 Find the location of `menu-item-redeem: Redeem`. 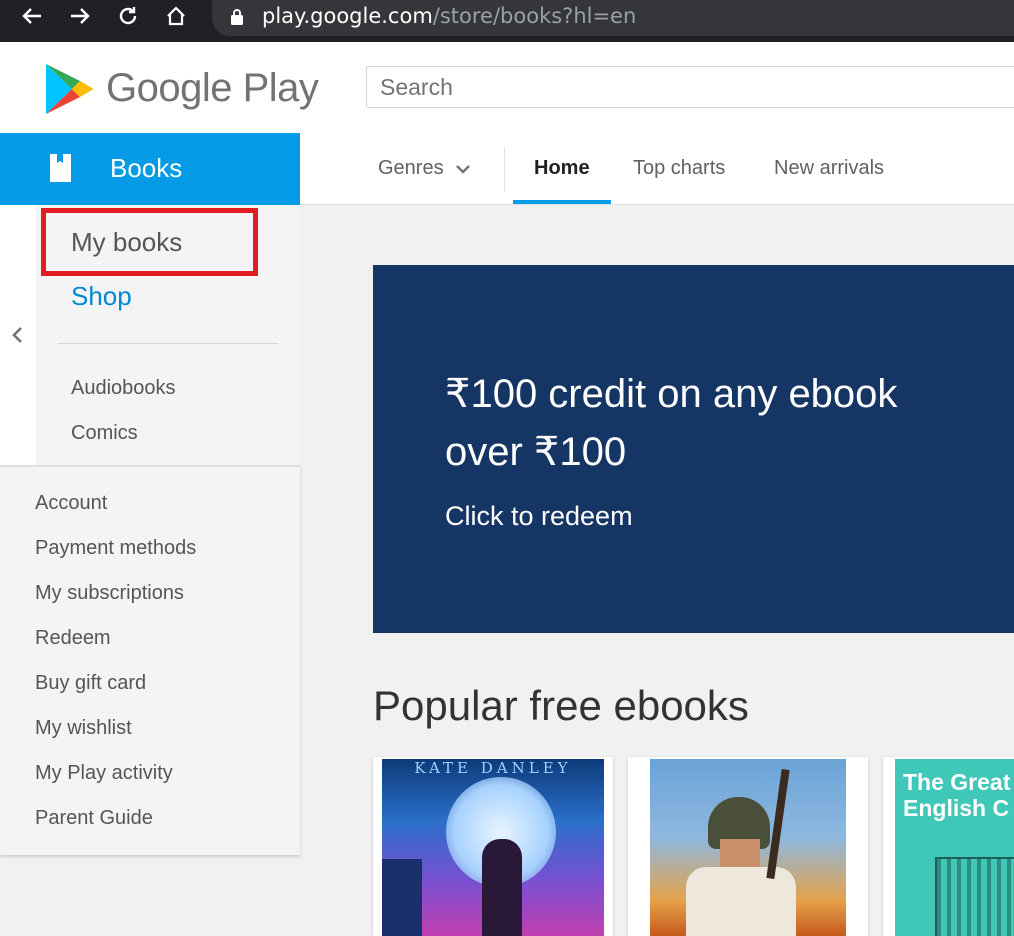

menu-item-redeem: Redeem is located at coordinates (73, 638).